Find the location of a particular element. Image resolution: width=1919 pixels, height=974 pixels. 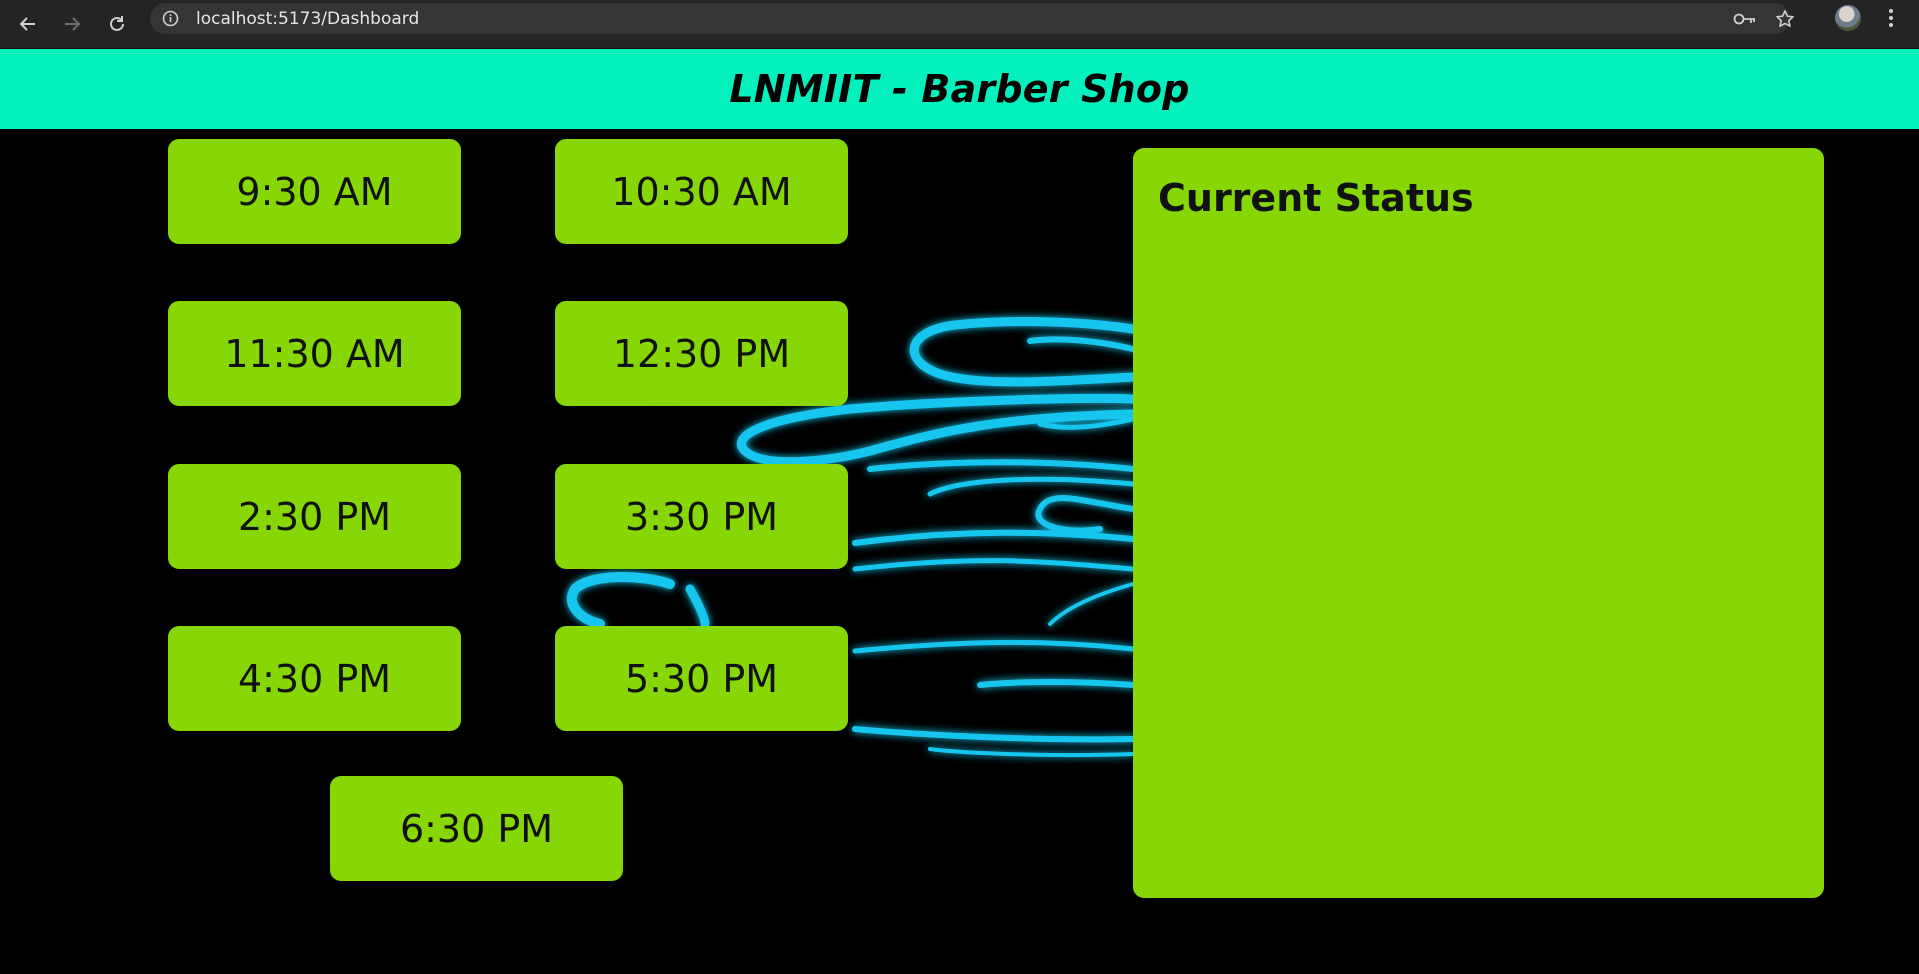

slot-button: 3:30 PM is located at coordinates (701, 516).